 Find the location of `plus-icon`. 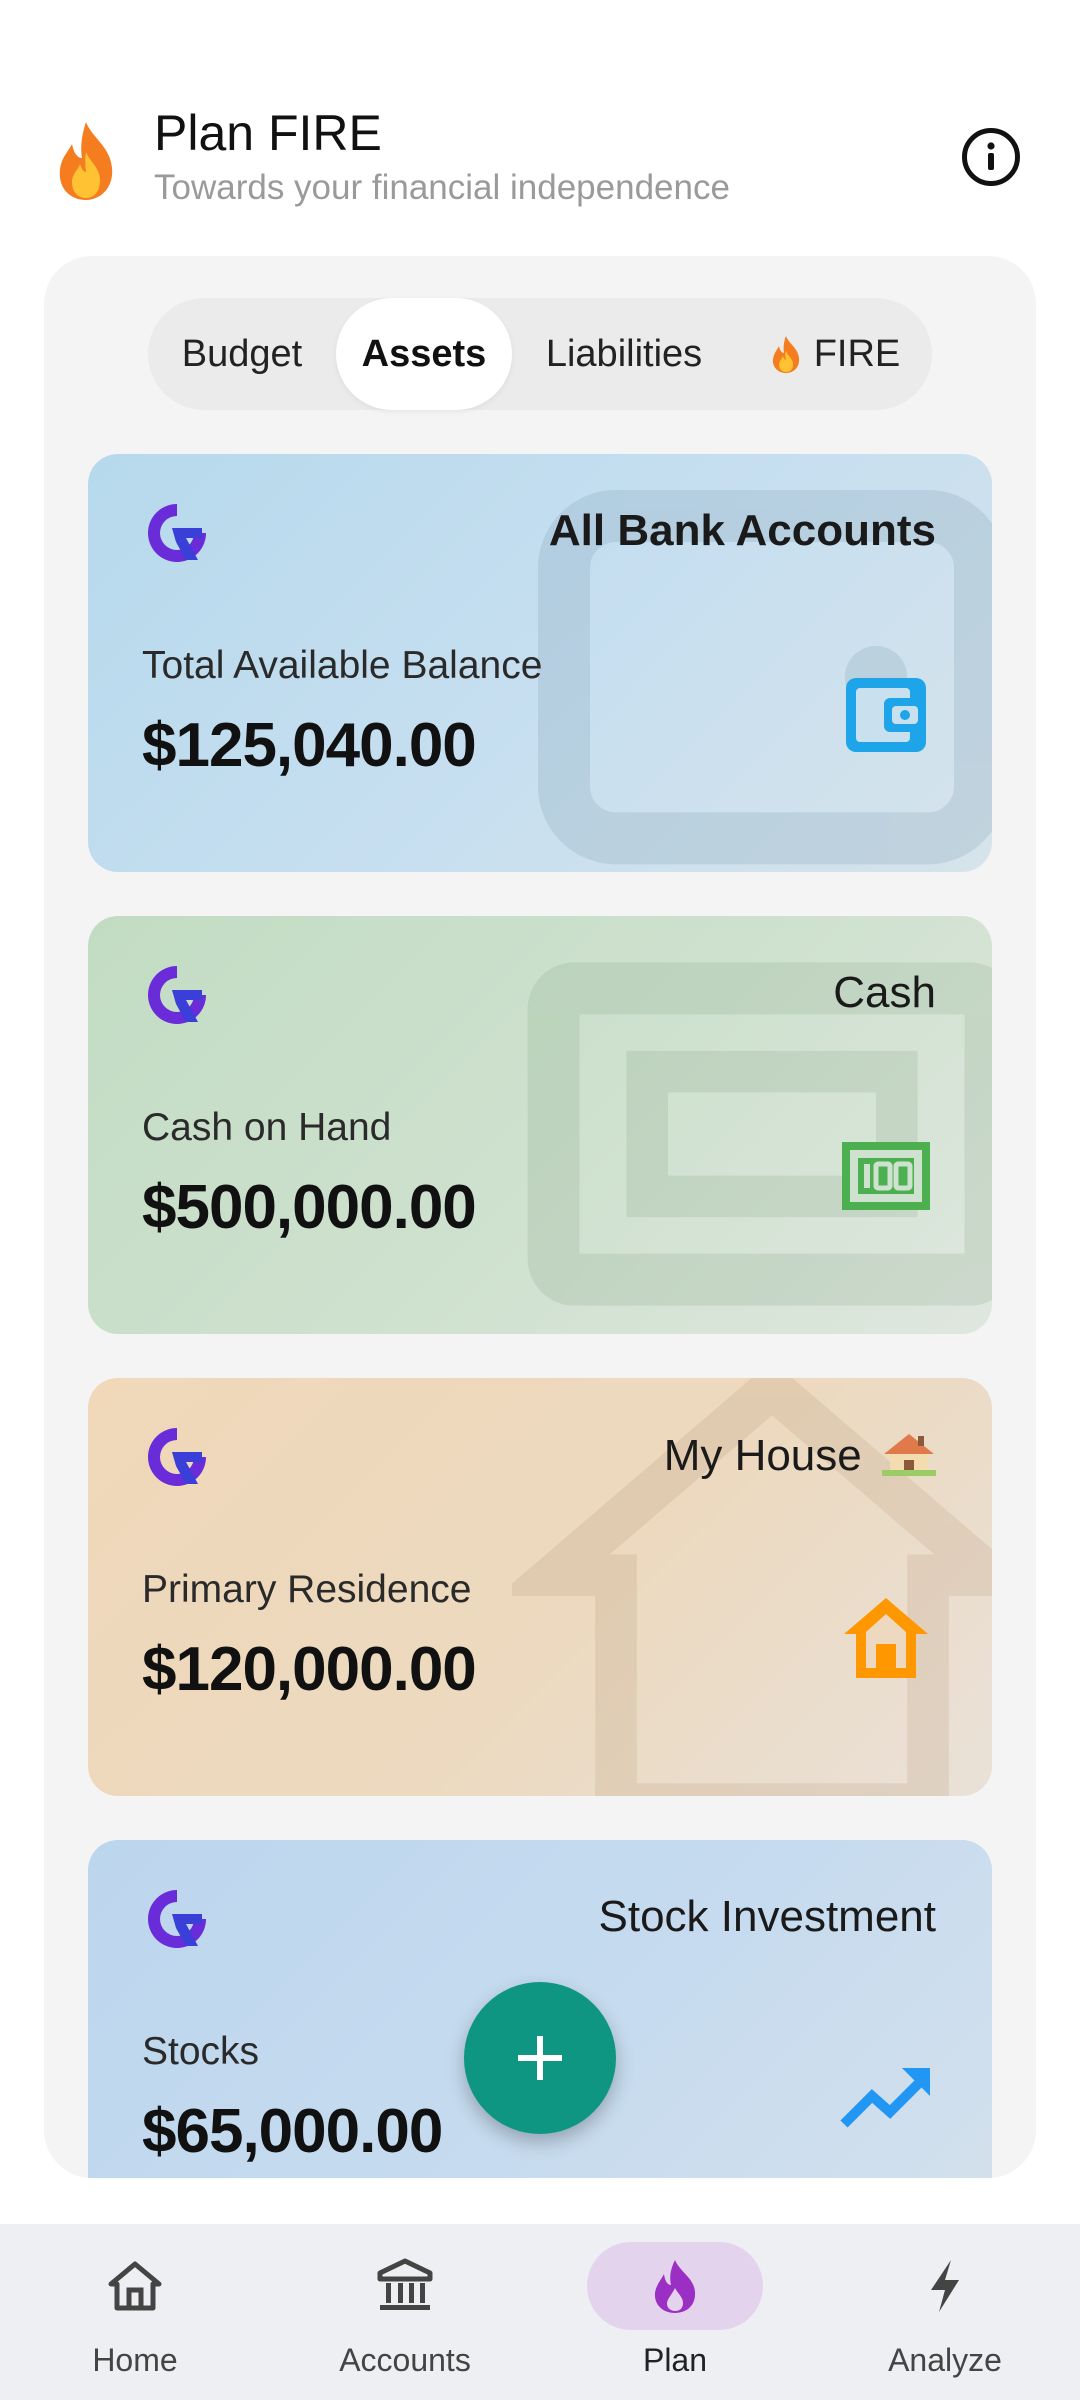

plus-icon is located at coordinates (540, 2058).